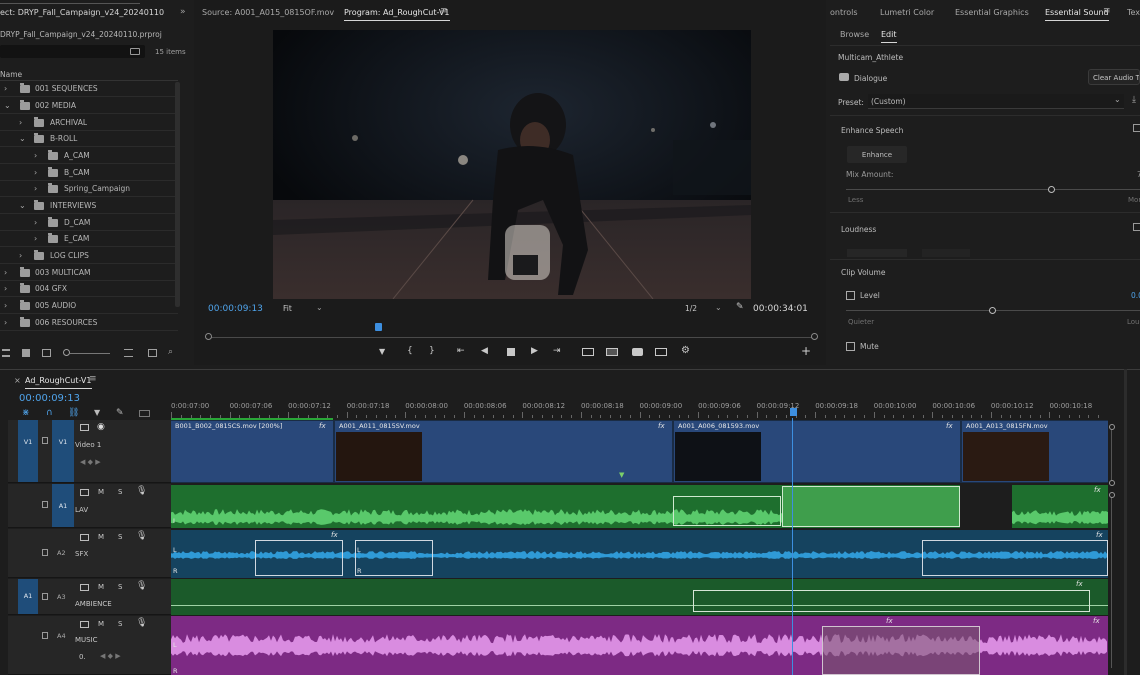  What do you see at coordinates (1077, 14) in the screenshot?
I see `tab-essential-sound: Essential Sound` at bounding box center [1077, 14].